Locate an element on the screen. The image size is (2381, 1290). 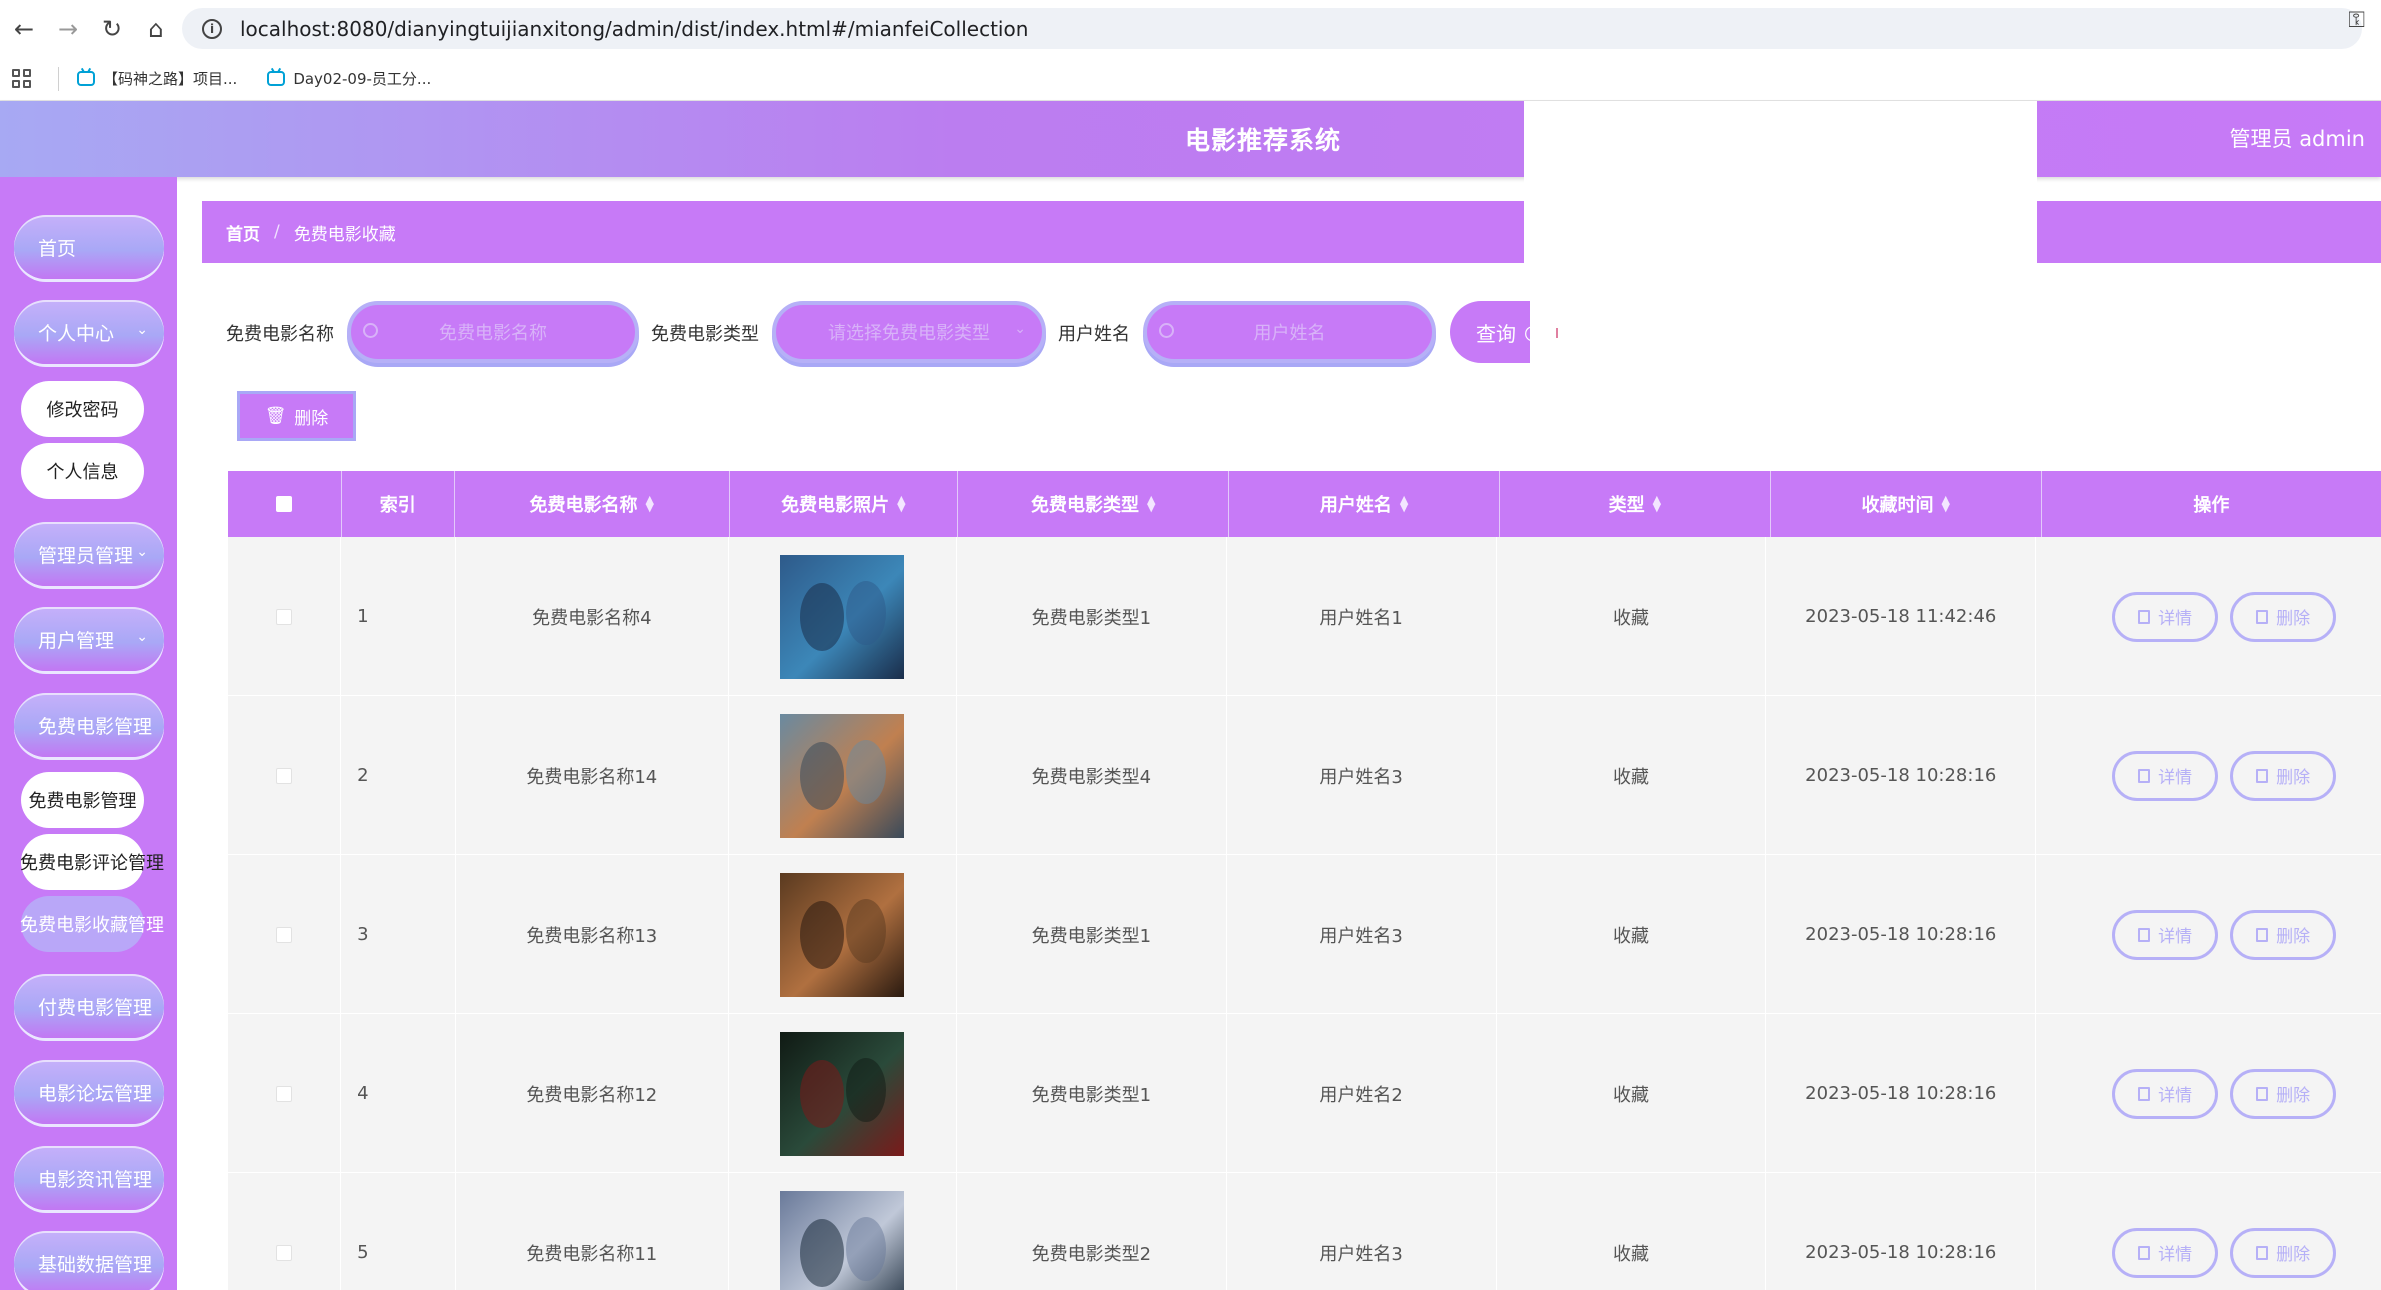
movie-name-input: 免费电影名称 is located at coordinates (493, 332).